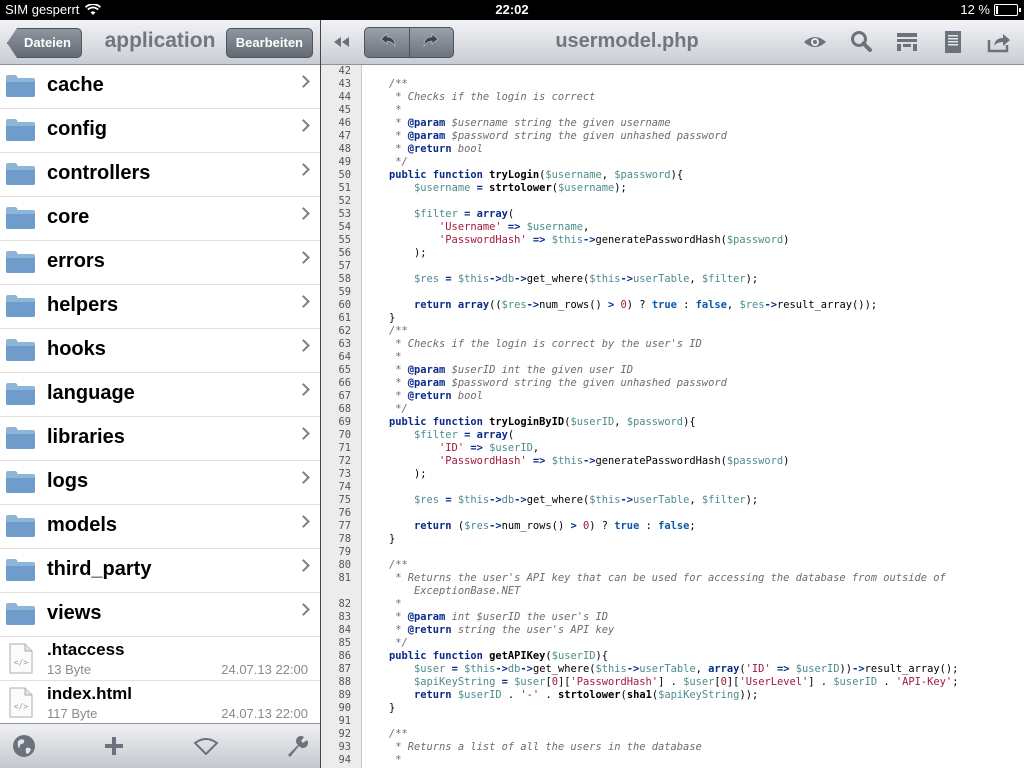 The height and width of the screenshot is (768, 1024). What do you see at coordinates (344, 240) in the screenshot?
I see `line-number: 55` at bounding box center [344, 240].